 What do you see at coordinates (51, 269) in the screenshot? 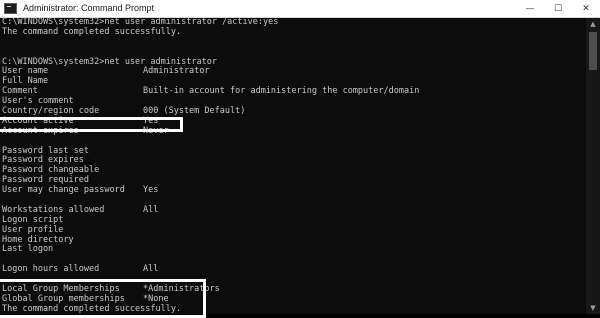
I see `field-label: Logon hours allowed` at bounding box center [51, 269].